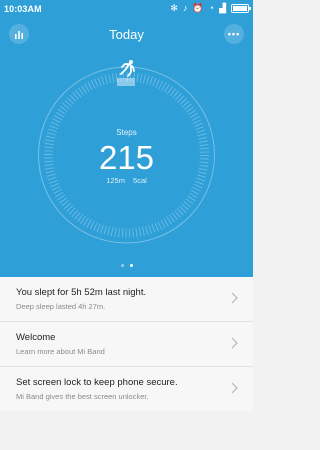 This screenshot has height=450, width=320. I want to click on progress-marker, so click(126, 82).